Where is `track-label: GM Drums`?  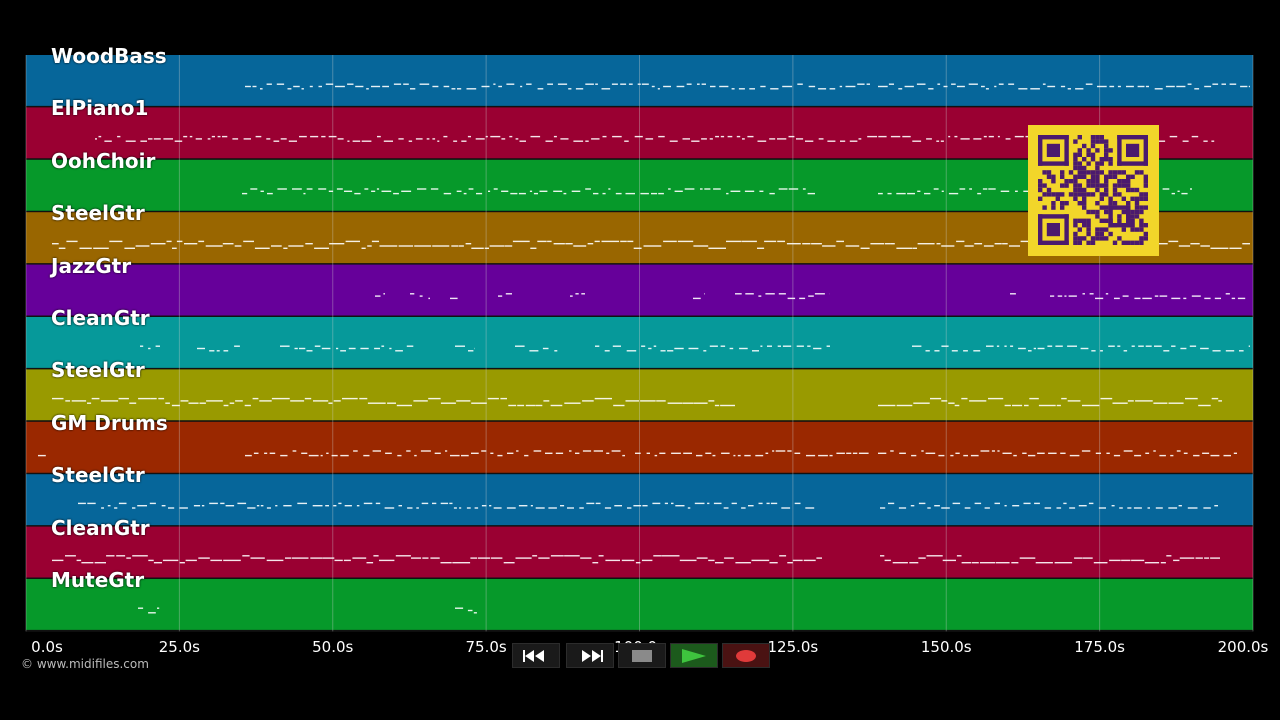
track-label: GM Drums is located at coordinates (109, 422).